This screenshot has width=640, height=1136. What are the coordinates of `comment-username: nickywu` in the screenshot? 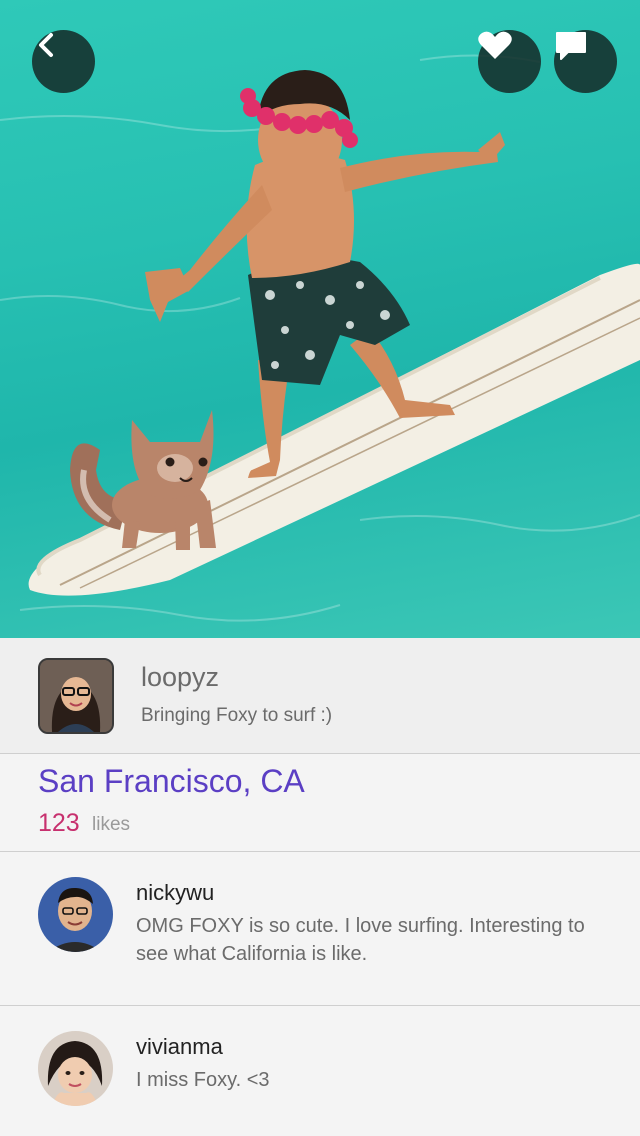 It's located at (175, 893).